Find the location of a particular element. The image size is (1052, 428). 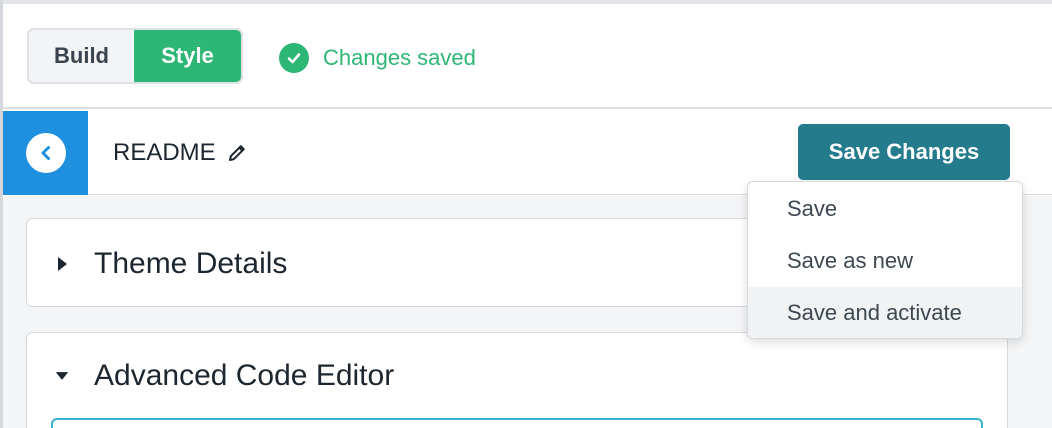

file-title-text: README is located at coordinates (164, 152).